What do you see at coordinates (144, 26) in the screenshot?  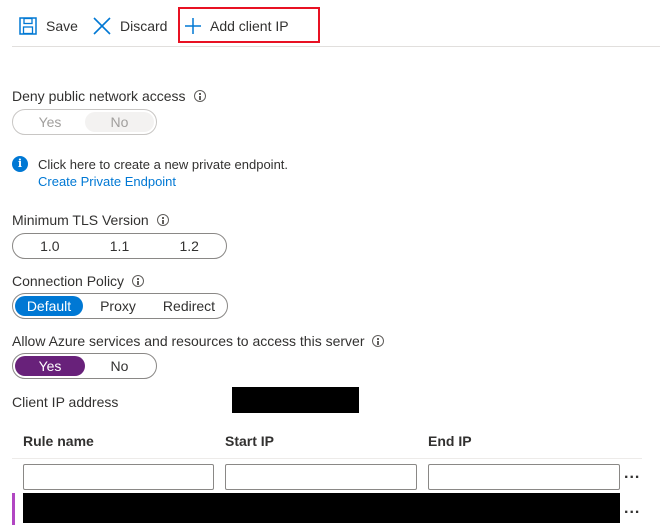 I see `discard-label: Discard` at bounding box center [144, 26].